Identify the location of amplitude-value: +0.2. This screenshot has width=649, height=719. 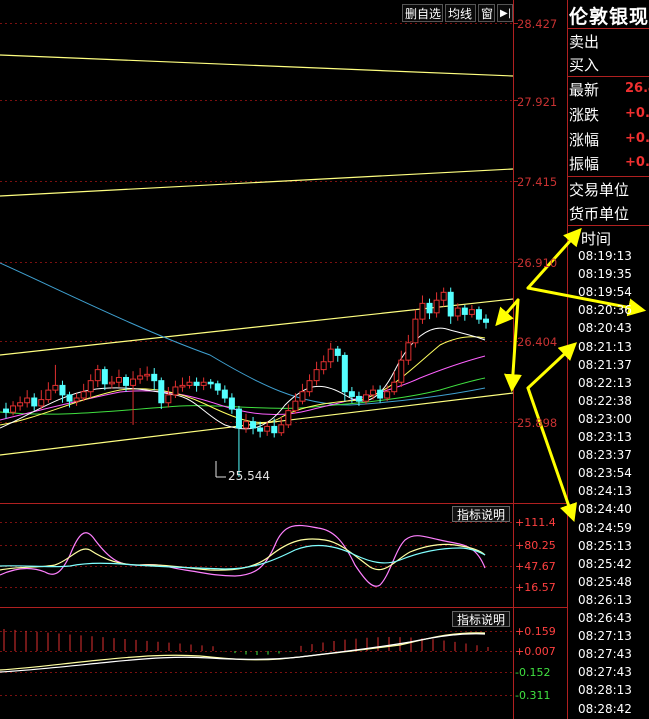
(637, 162).